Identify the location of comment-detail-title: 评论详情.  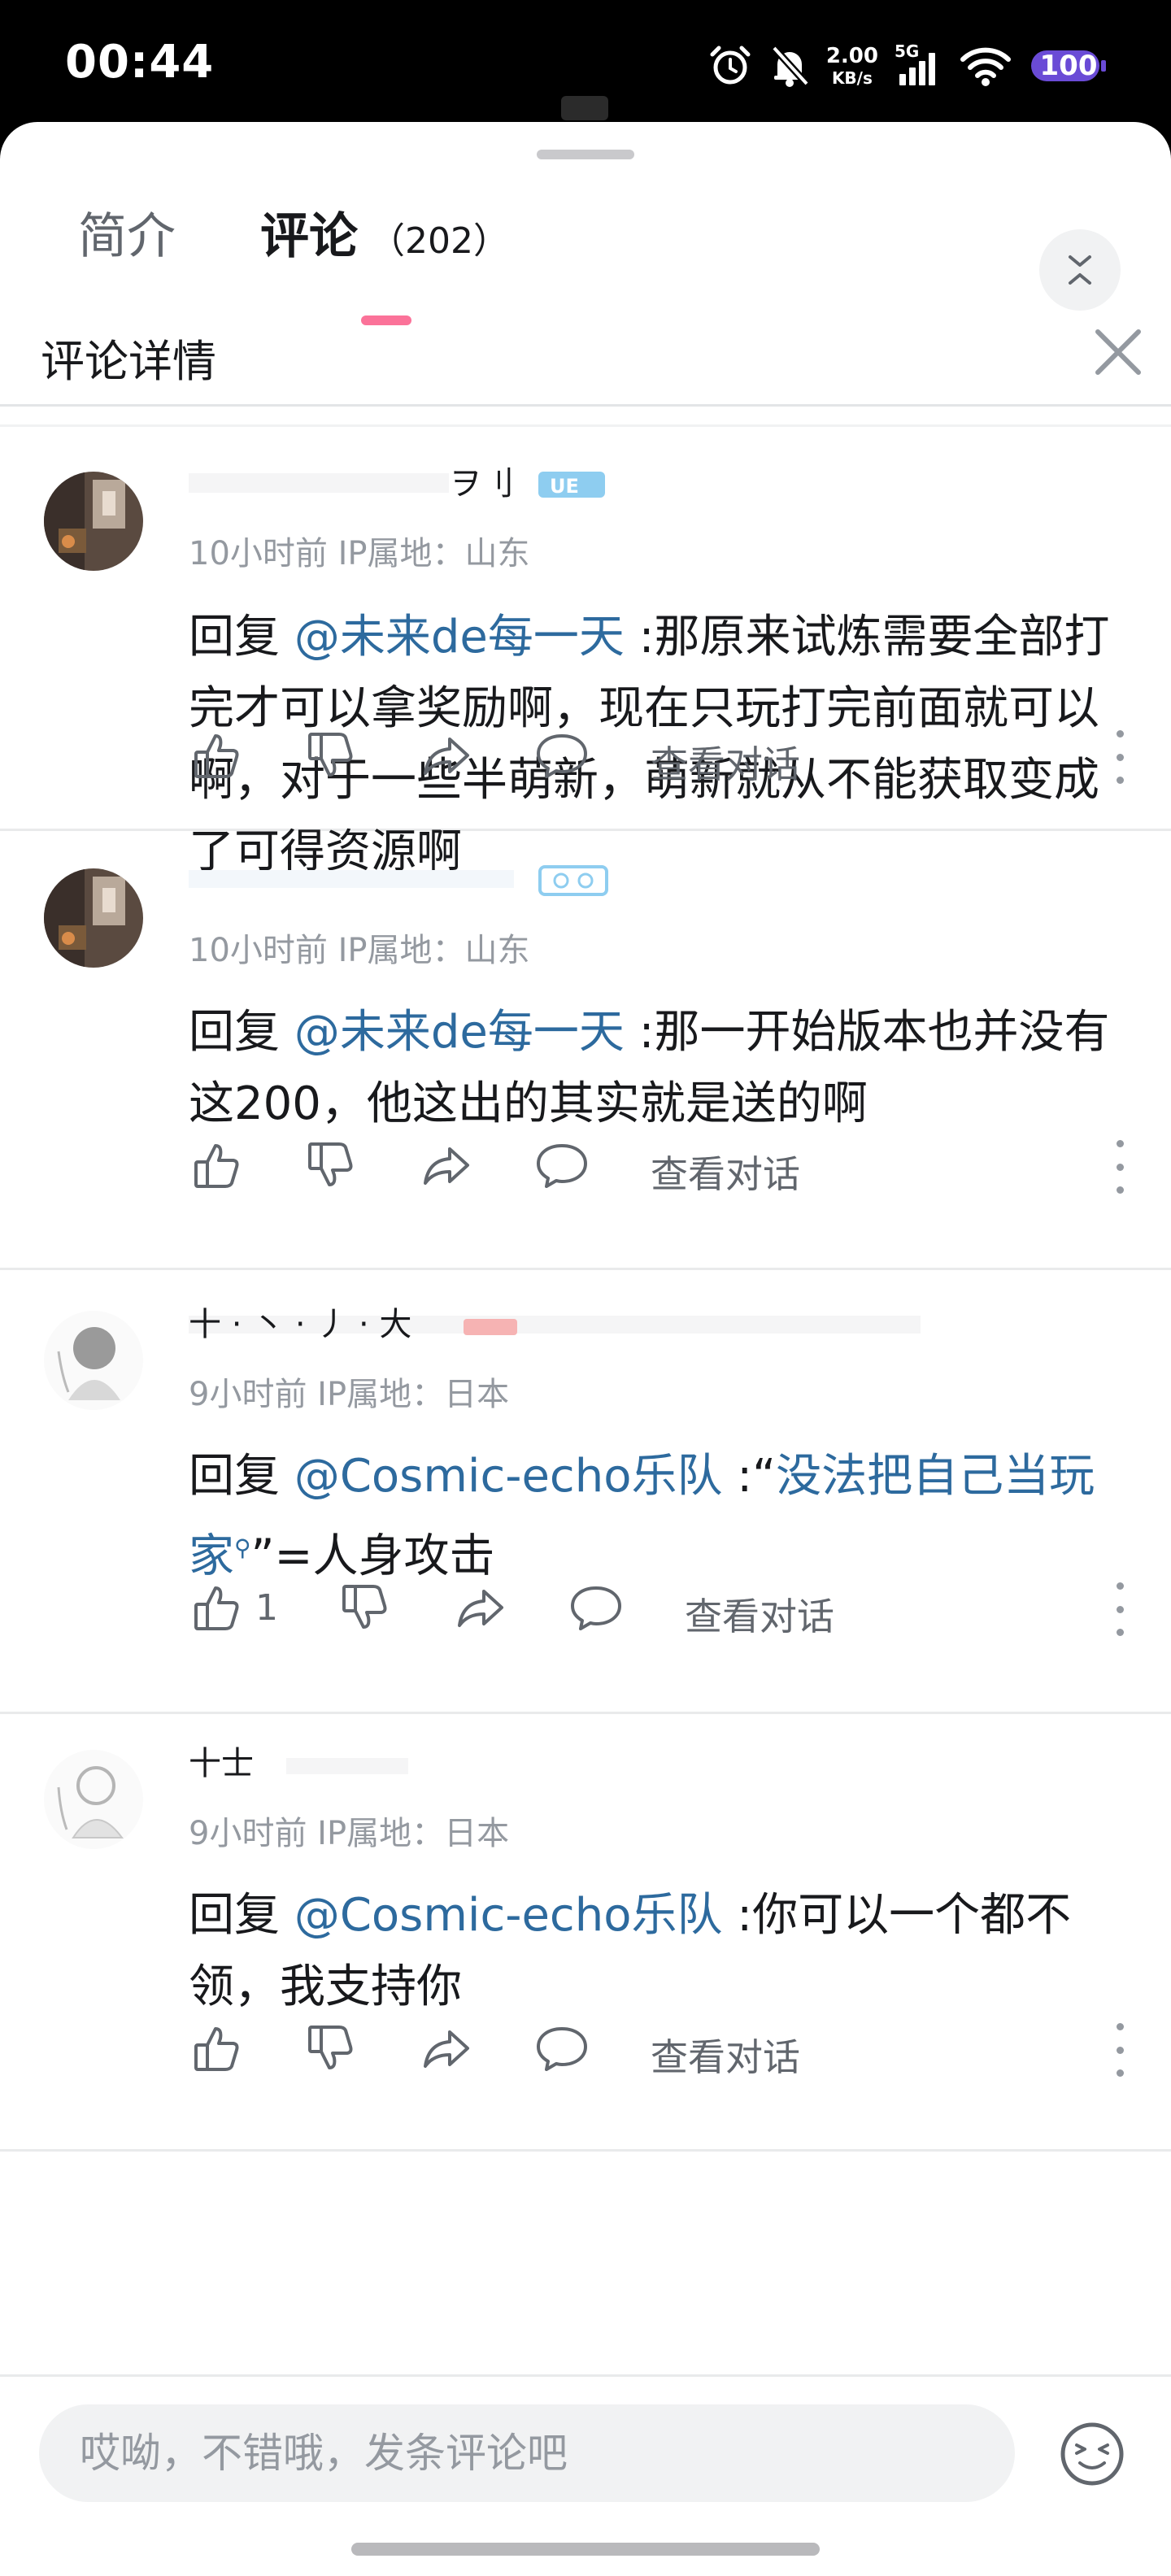
(128, 362).